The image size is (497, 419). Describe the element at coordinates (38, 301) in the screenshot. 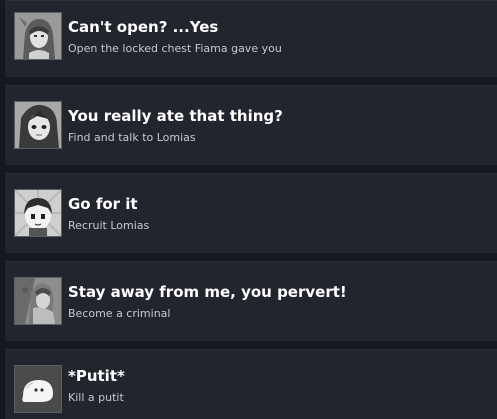

I see `portrait-elf-icon` at that location.